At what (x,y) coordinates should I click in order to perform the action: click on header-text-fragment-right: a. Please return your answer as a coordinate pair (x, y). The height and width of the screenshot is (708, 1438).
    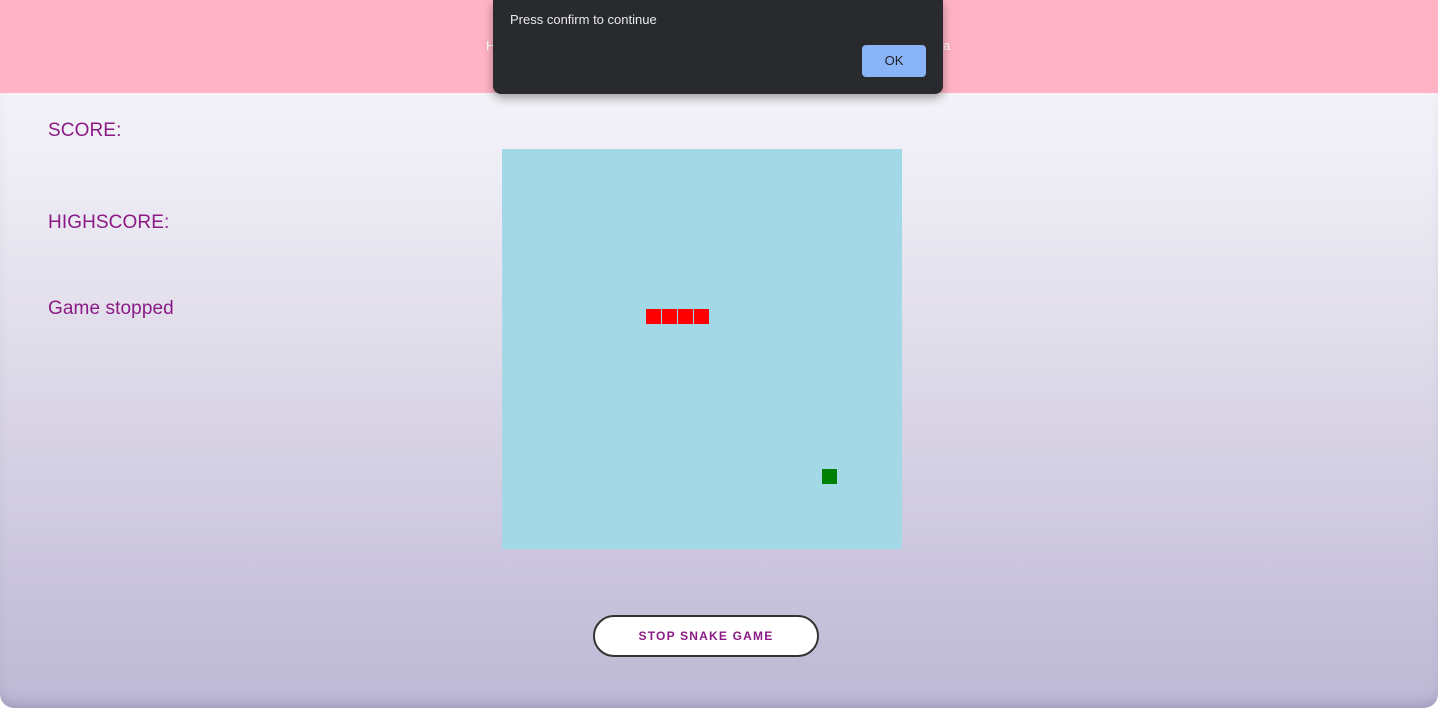
    Looking at the image, I should click on (947, 45).